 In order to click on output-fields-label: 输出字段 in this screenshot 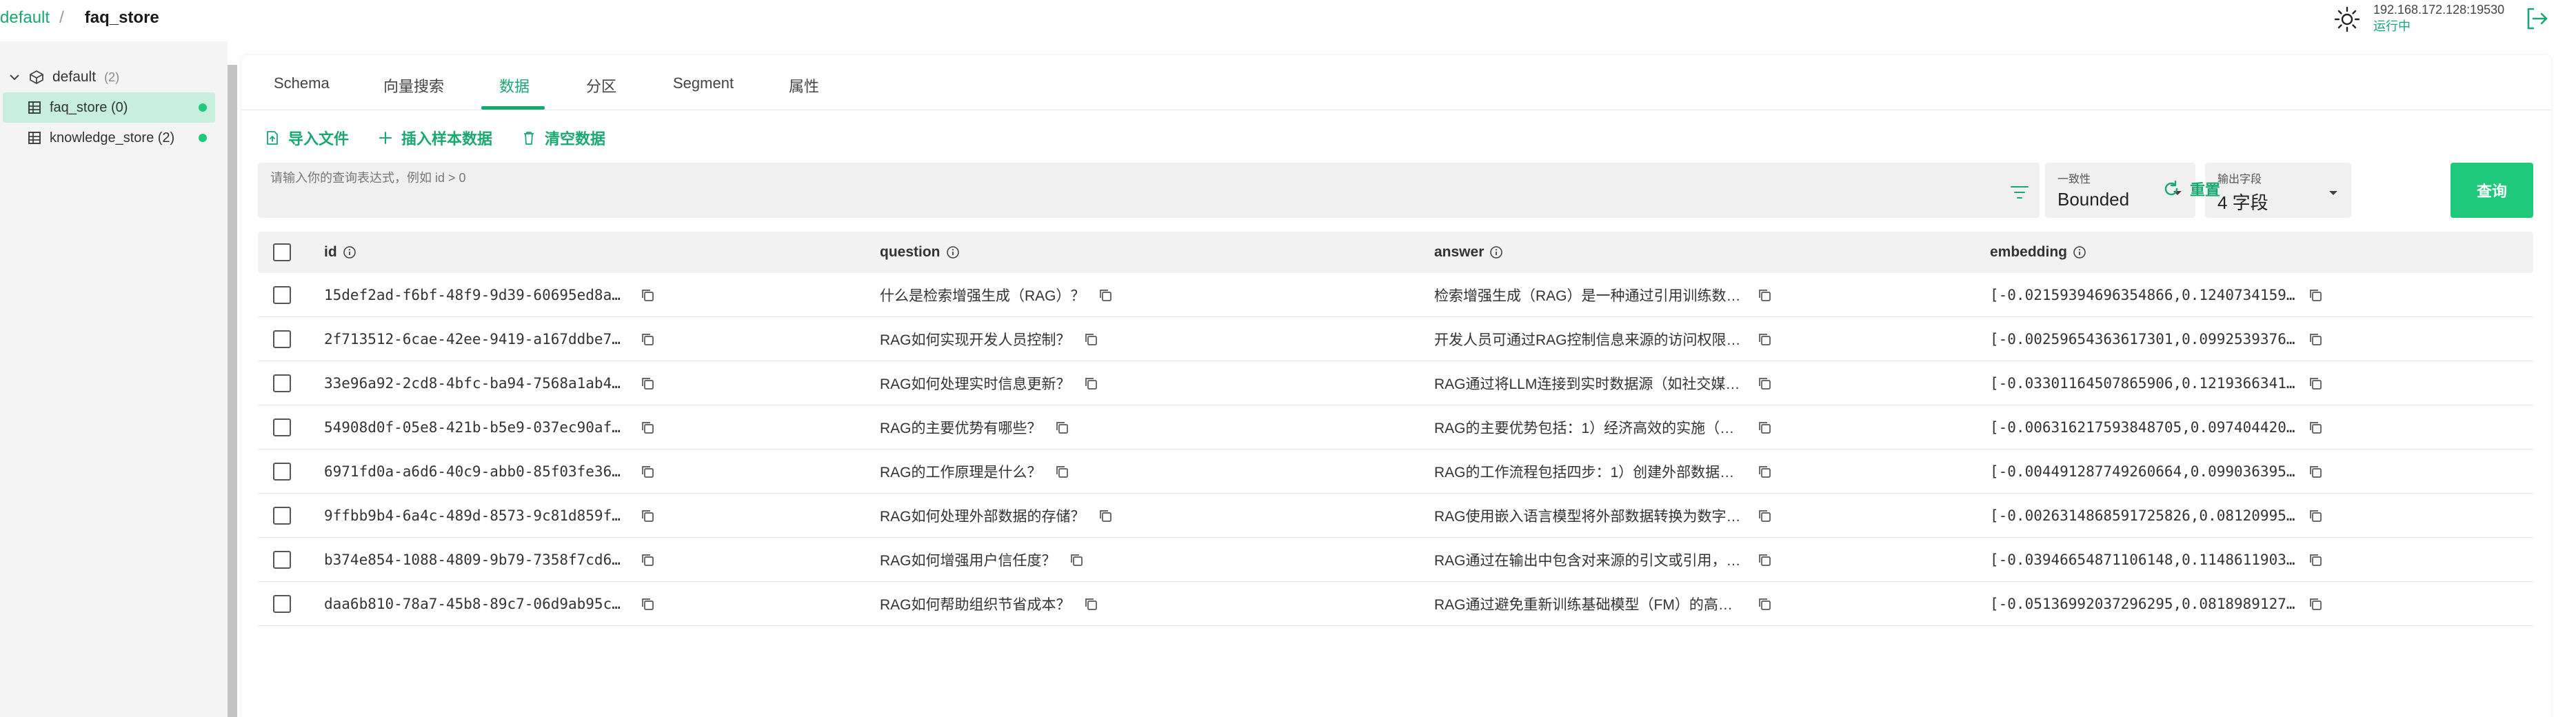, I will do `click(2239, 179)`.